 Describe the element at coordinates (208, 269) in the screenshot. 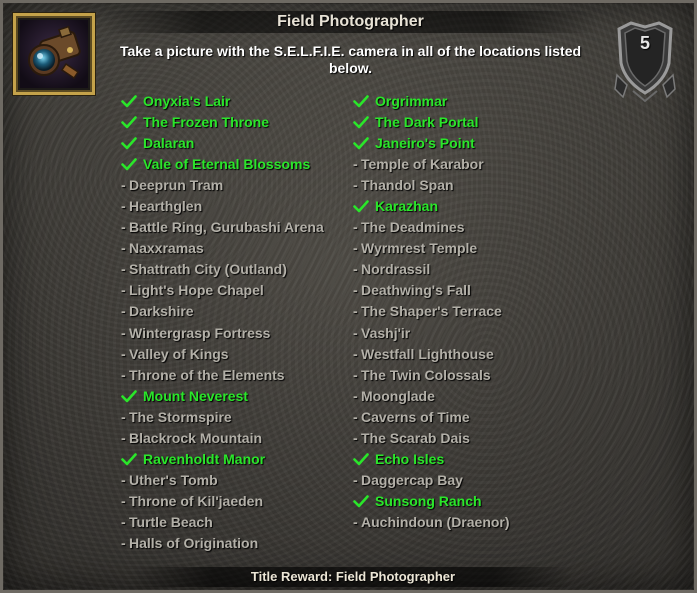

I see `criteria-label: Shattrath City (Outland)` at that location.